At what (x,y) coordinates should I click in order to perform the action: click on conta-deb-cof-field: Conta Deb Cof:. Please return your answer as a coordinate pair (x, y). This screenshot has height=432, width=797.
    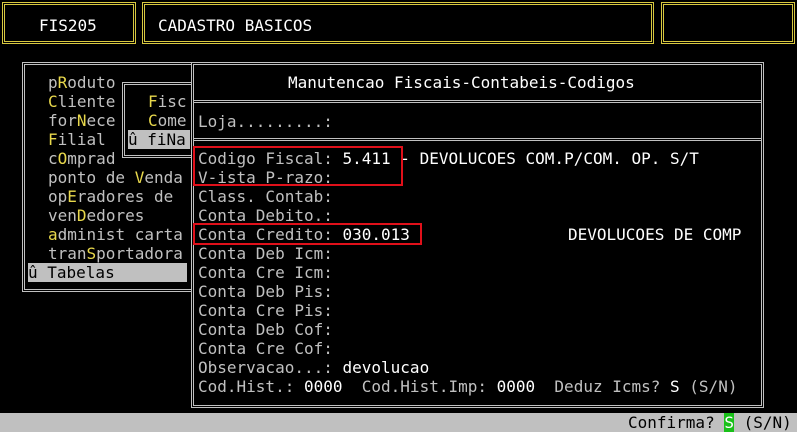
    Looking at the image, I should click on (265, 329).